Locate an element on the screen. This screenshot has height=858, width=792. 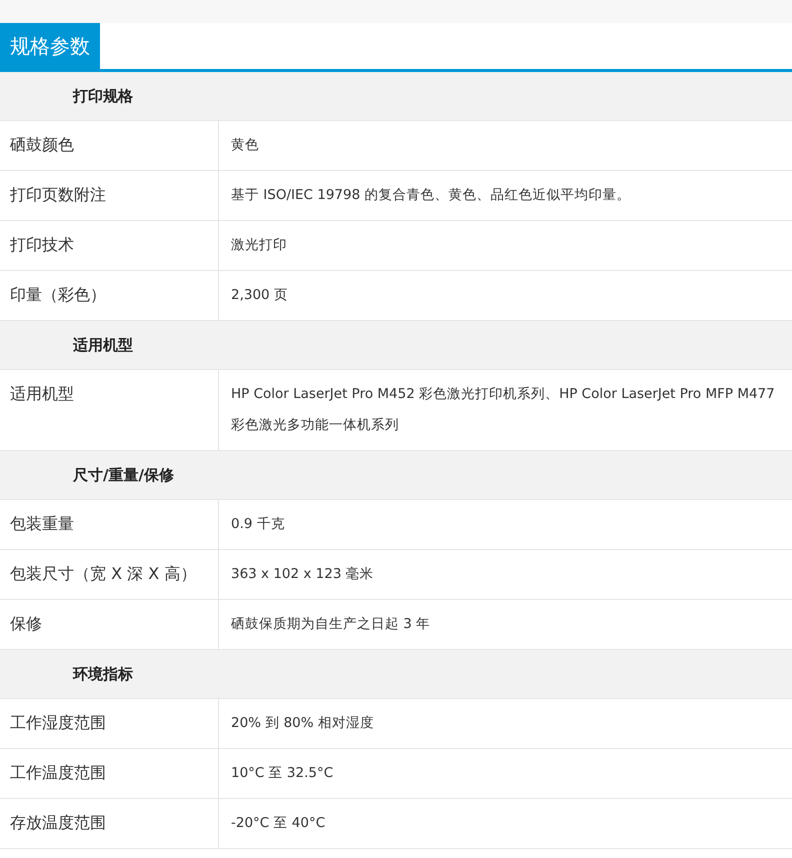
spec-label: 硒鼓颜色 is located at coordinates (109, 145).